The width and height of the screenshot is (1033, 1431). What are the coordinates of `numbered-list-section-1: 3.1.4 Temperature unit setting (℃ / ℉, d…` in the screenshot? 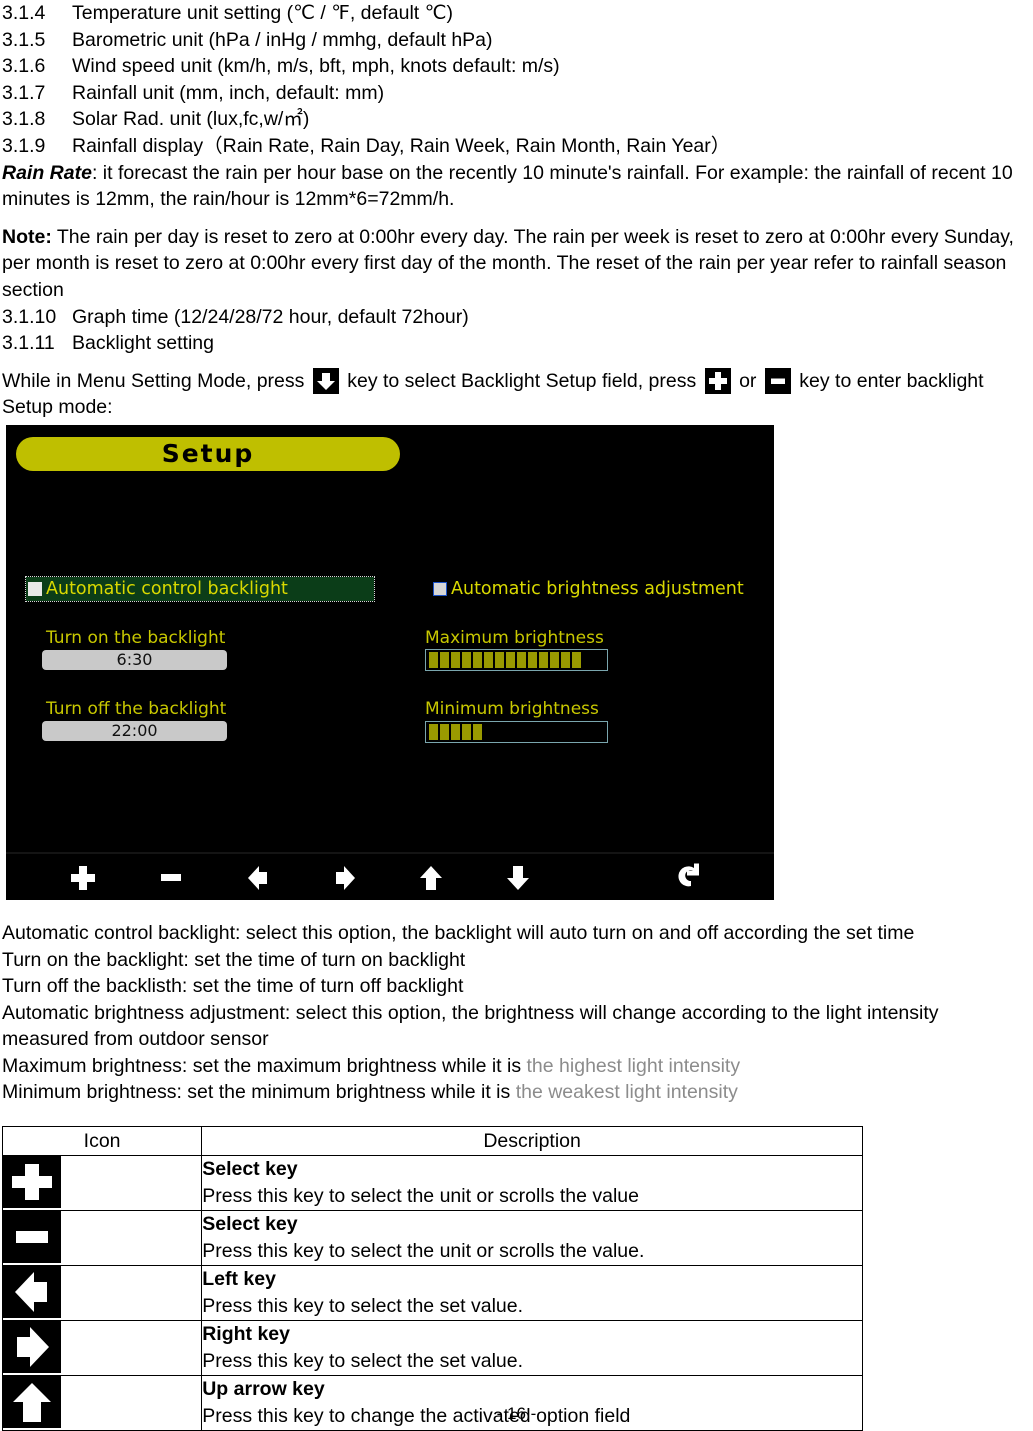 It's located at (516, 80).